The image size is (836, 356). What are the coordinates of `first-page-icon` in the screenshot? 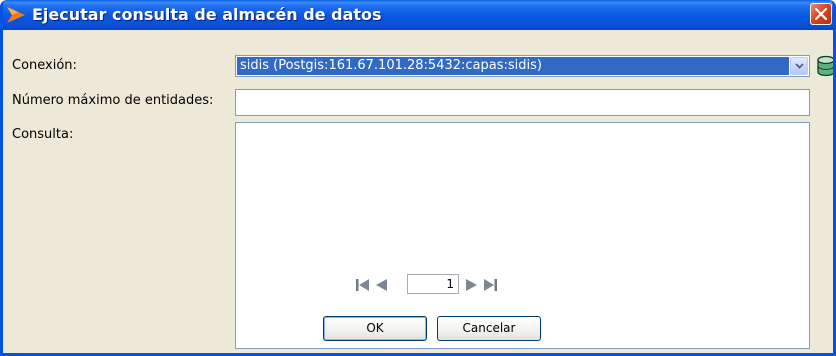 It's located at (363, 285).